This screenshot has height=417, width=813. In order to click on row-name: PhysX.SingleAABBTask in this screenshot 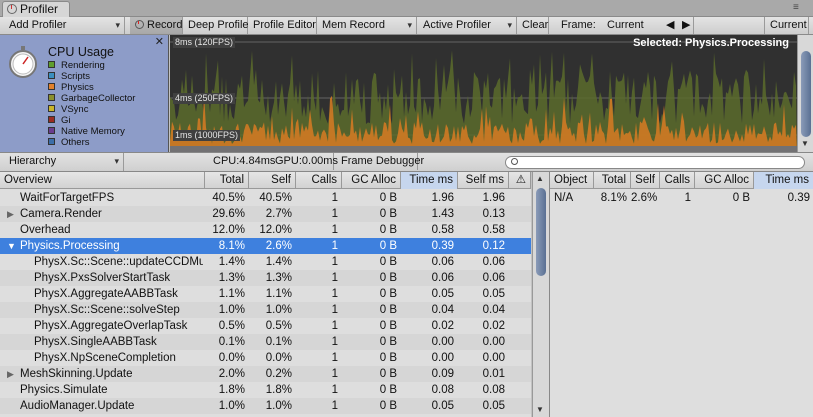, I will do `click(95, 342)`.